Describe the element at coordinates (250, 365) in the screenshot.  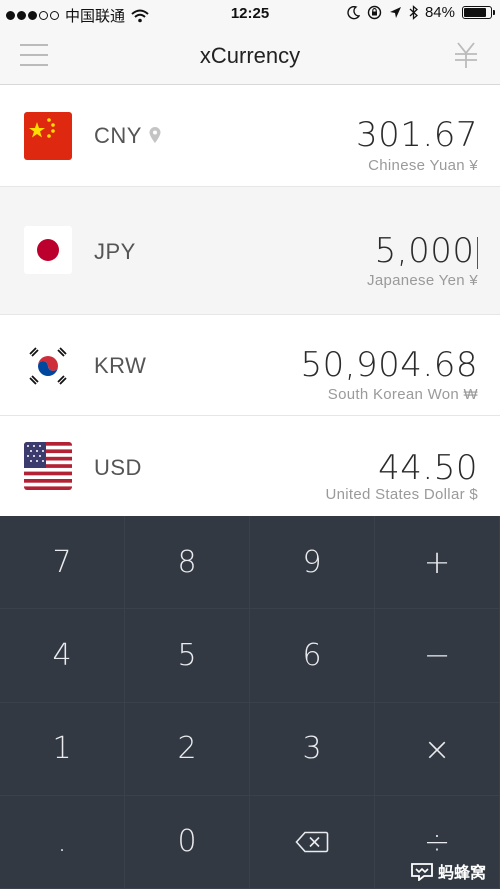
I see `currency-row-krw: KRW 50,904.68 South Korean Won ₩` at that location.